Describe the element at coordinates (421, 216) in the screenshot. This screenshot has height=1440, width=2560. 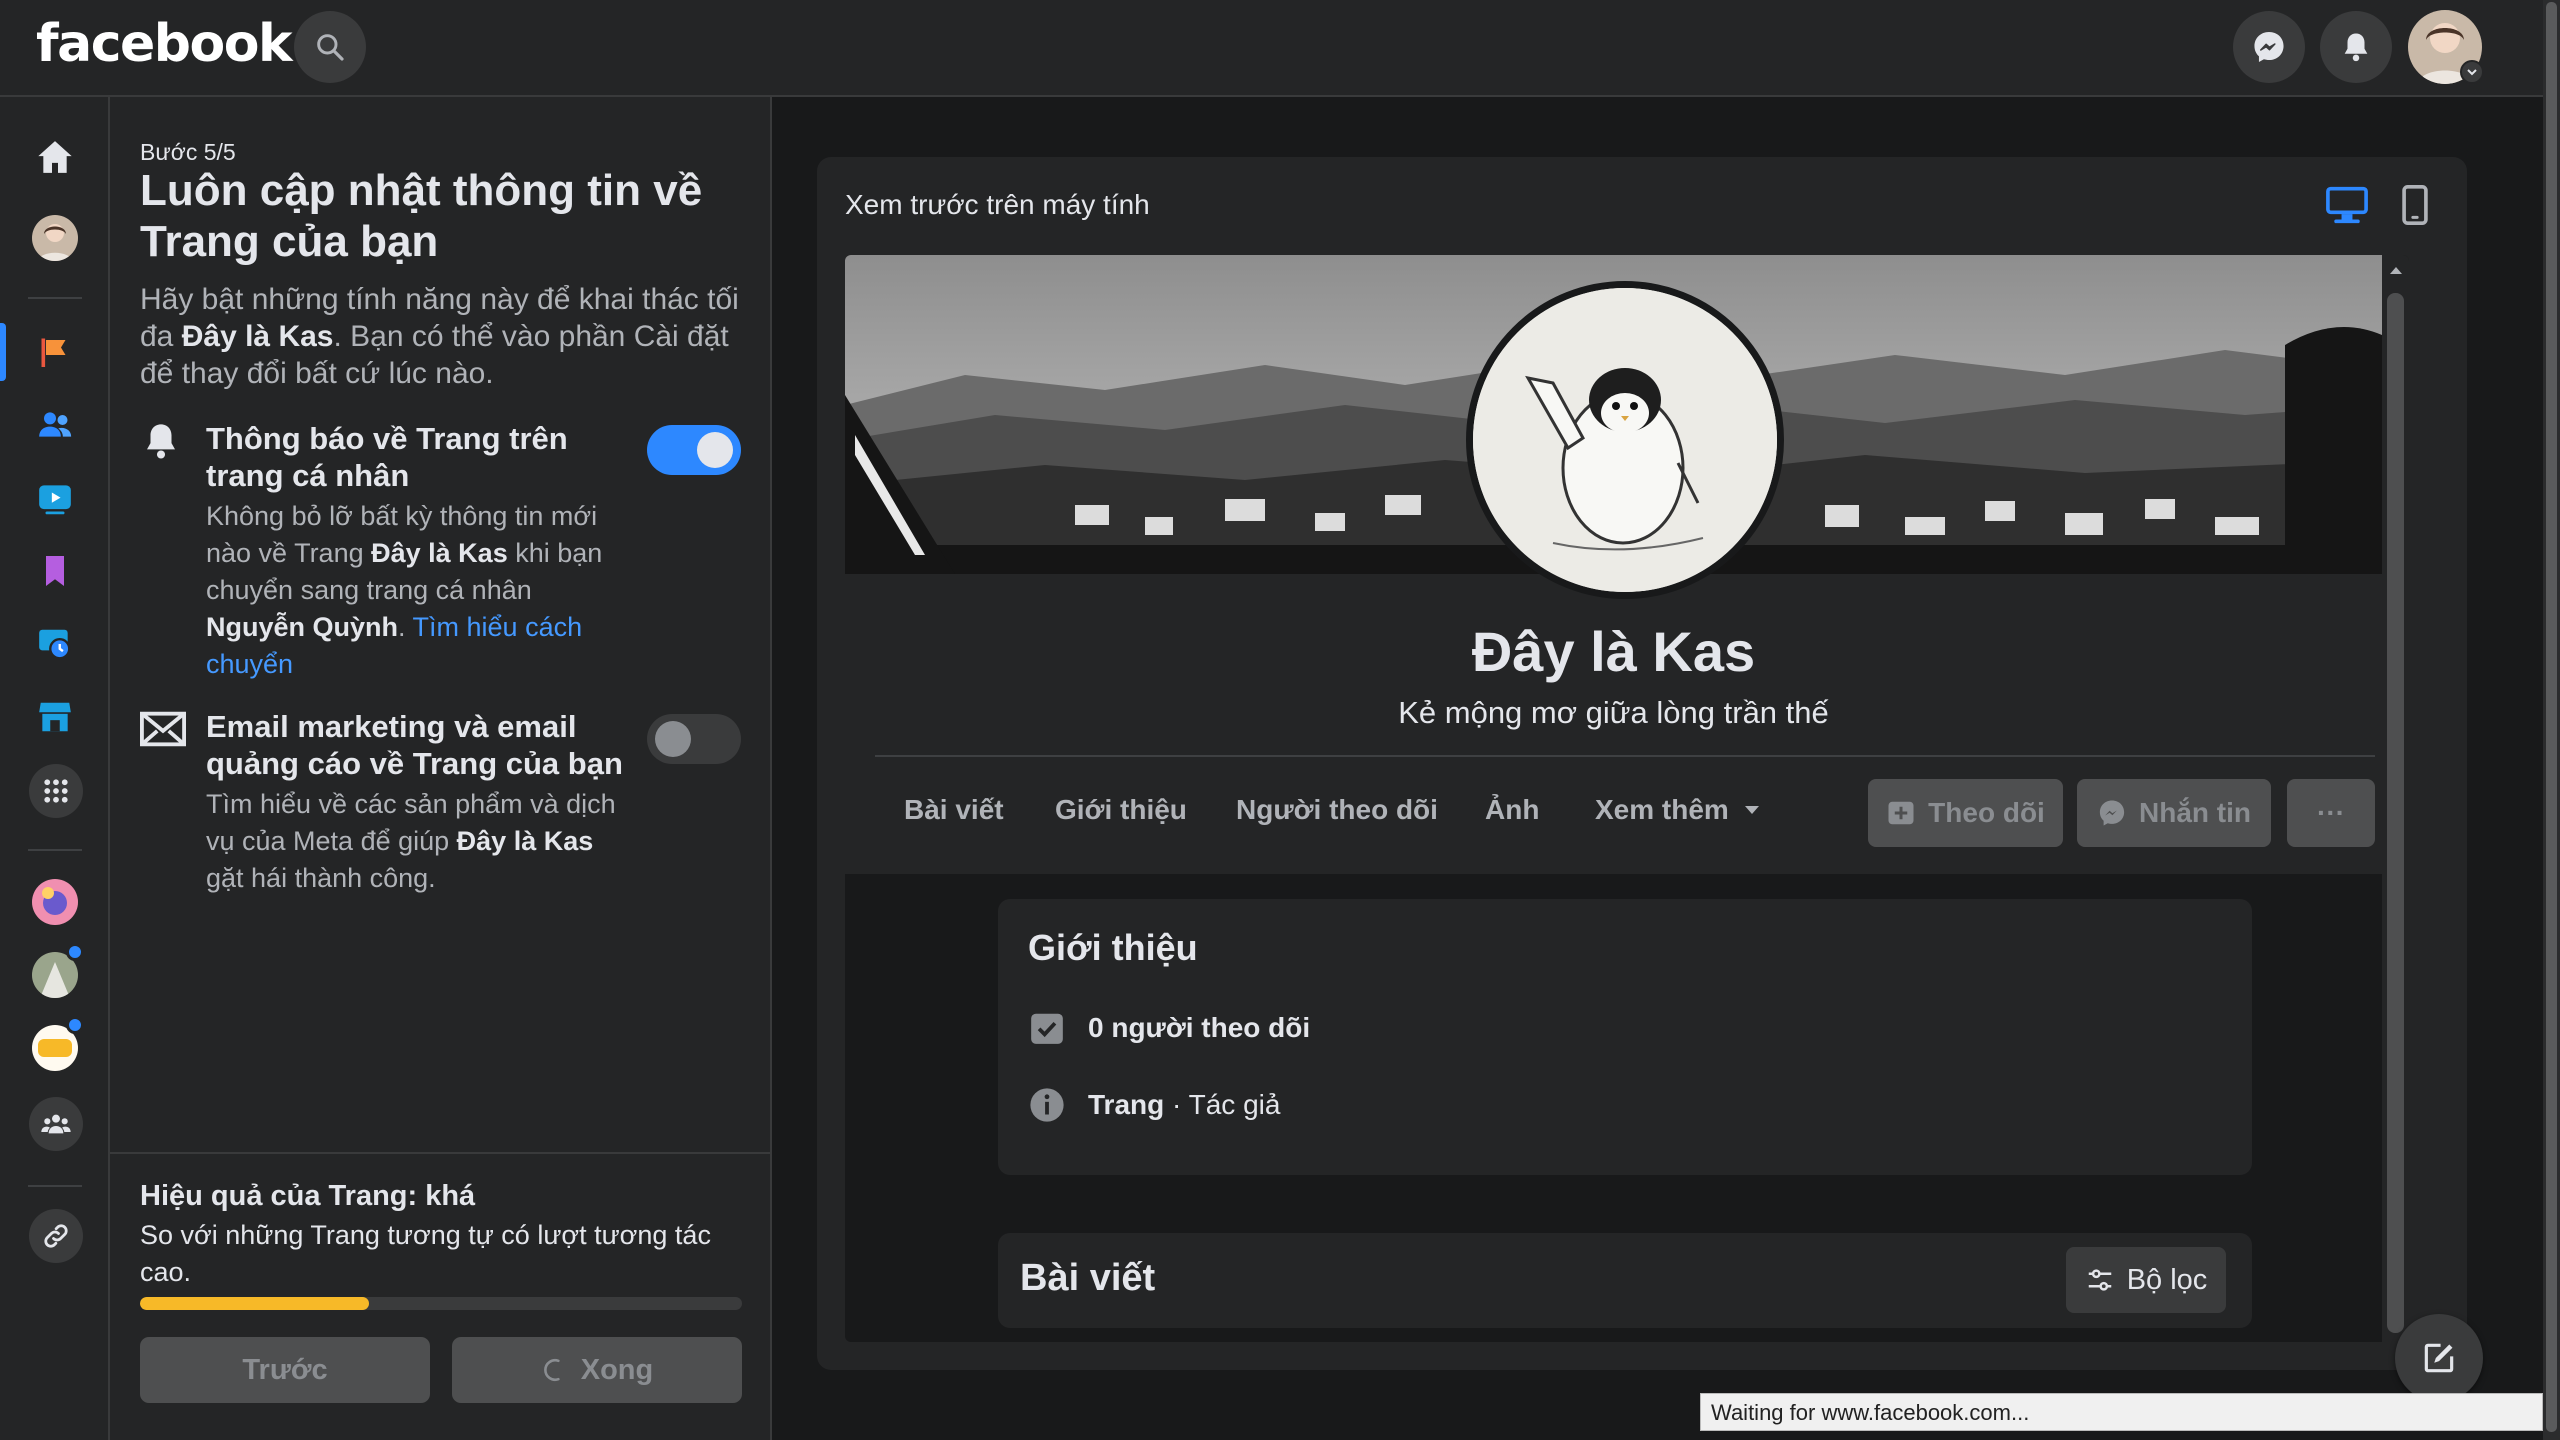
I see `panel-title: Luôn cập nhật thông tin về Trang của bạn` at that location.